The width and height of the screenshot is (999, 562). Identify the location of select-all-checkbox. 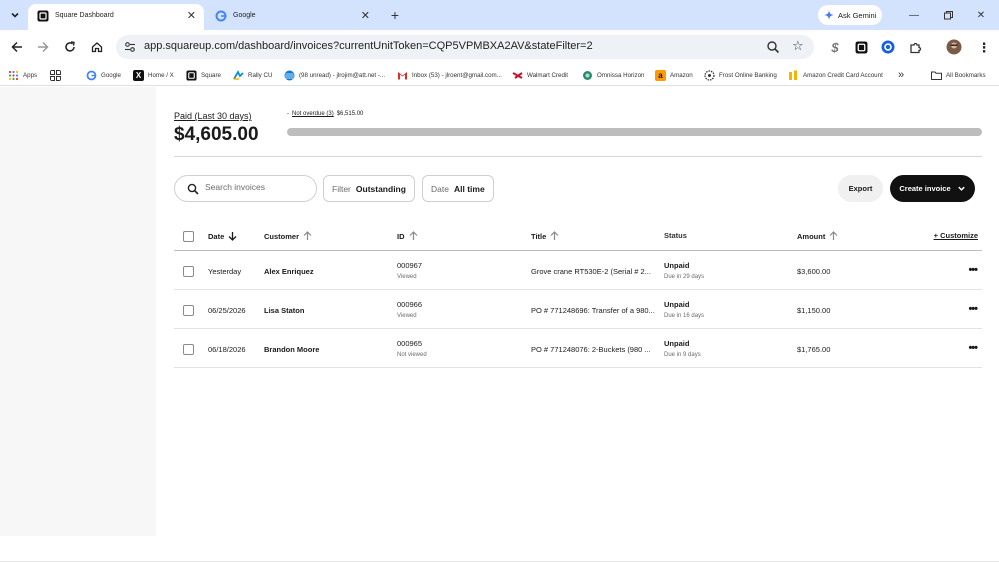
(188, 236).